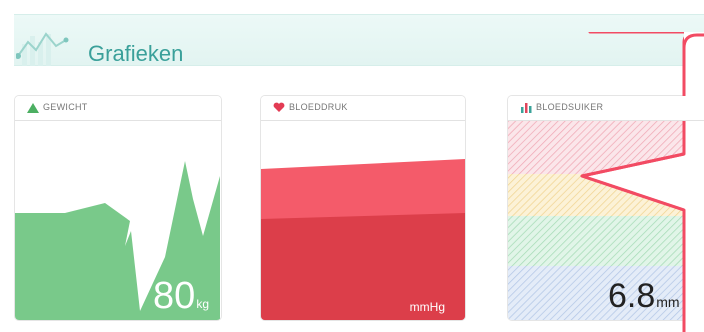  Describe the element at coordinates (570, 107) in the screenshot. I see `sugar-card-title: BLOEDSUIKER` at that location.